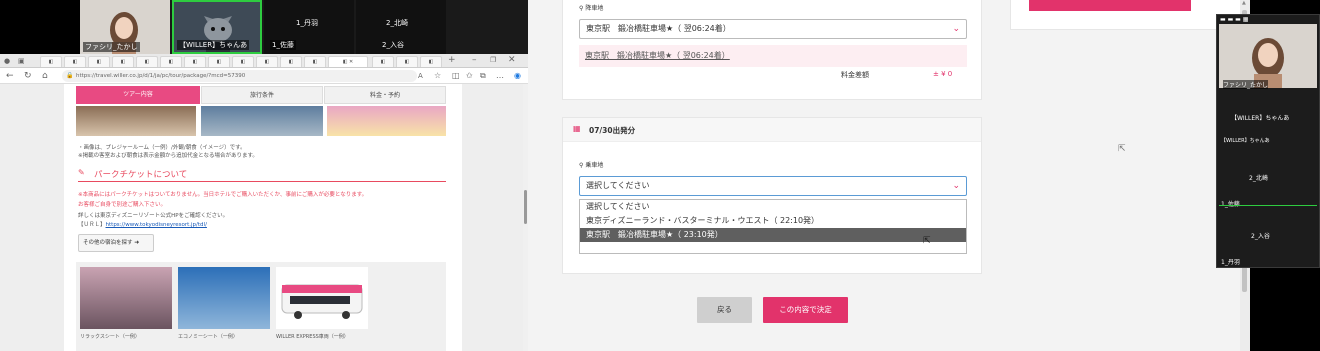 The image size is (1320, 351). What do you see at coordinates (162, 148) in the screenshot?
I see `image-note: ・画像は、プレジャールーム（一例）/外観/朝食（イメージ）です。` at bounding box center [162, 148].